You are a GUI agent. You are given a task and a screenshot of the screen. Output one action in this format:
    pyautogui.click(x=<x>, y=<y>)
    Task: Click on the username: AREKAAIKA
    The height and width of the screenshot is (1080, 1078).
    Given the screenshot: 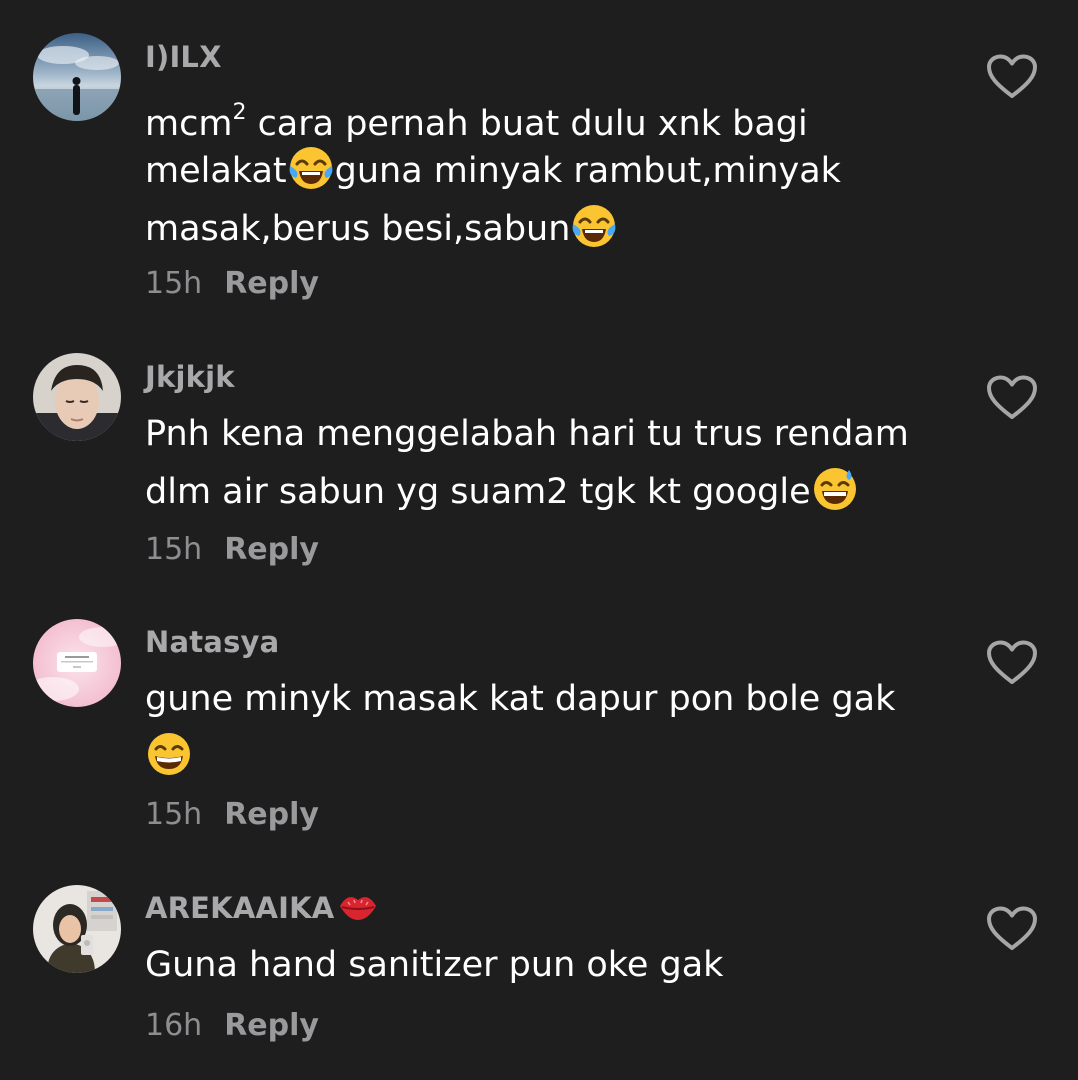 What is the action you would take?
    pyautogui.click(x=261, y=907)
    